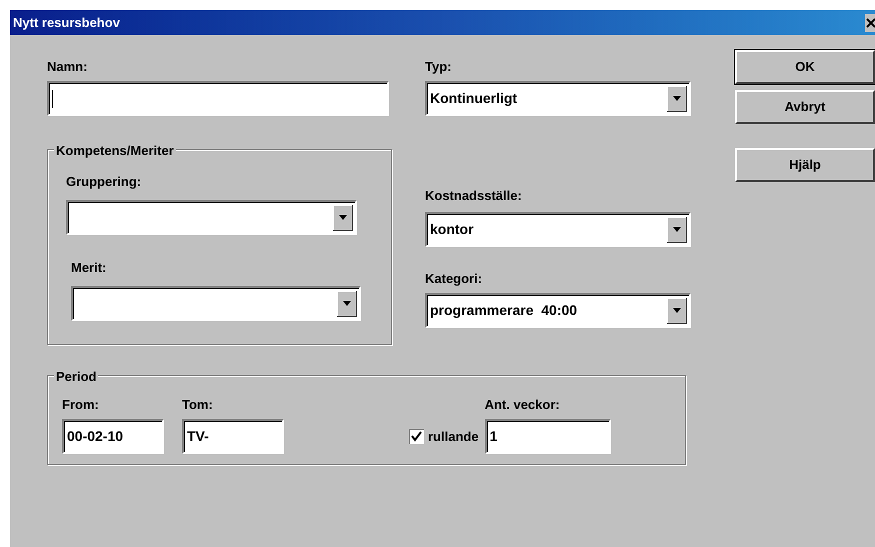  Describe the element at coordinates (444, 436) in the screenshot. I see `checkbox: rullande` at that location.